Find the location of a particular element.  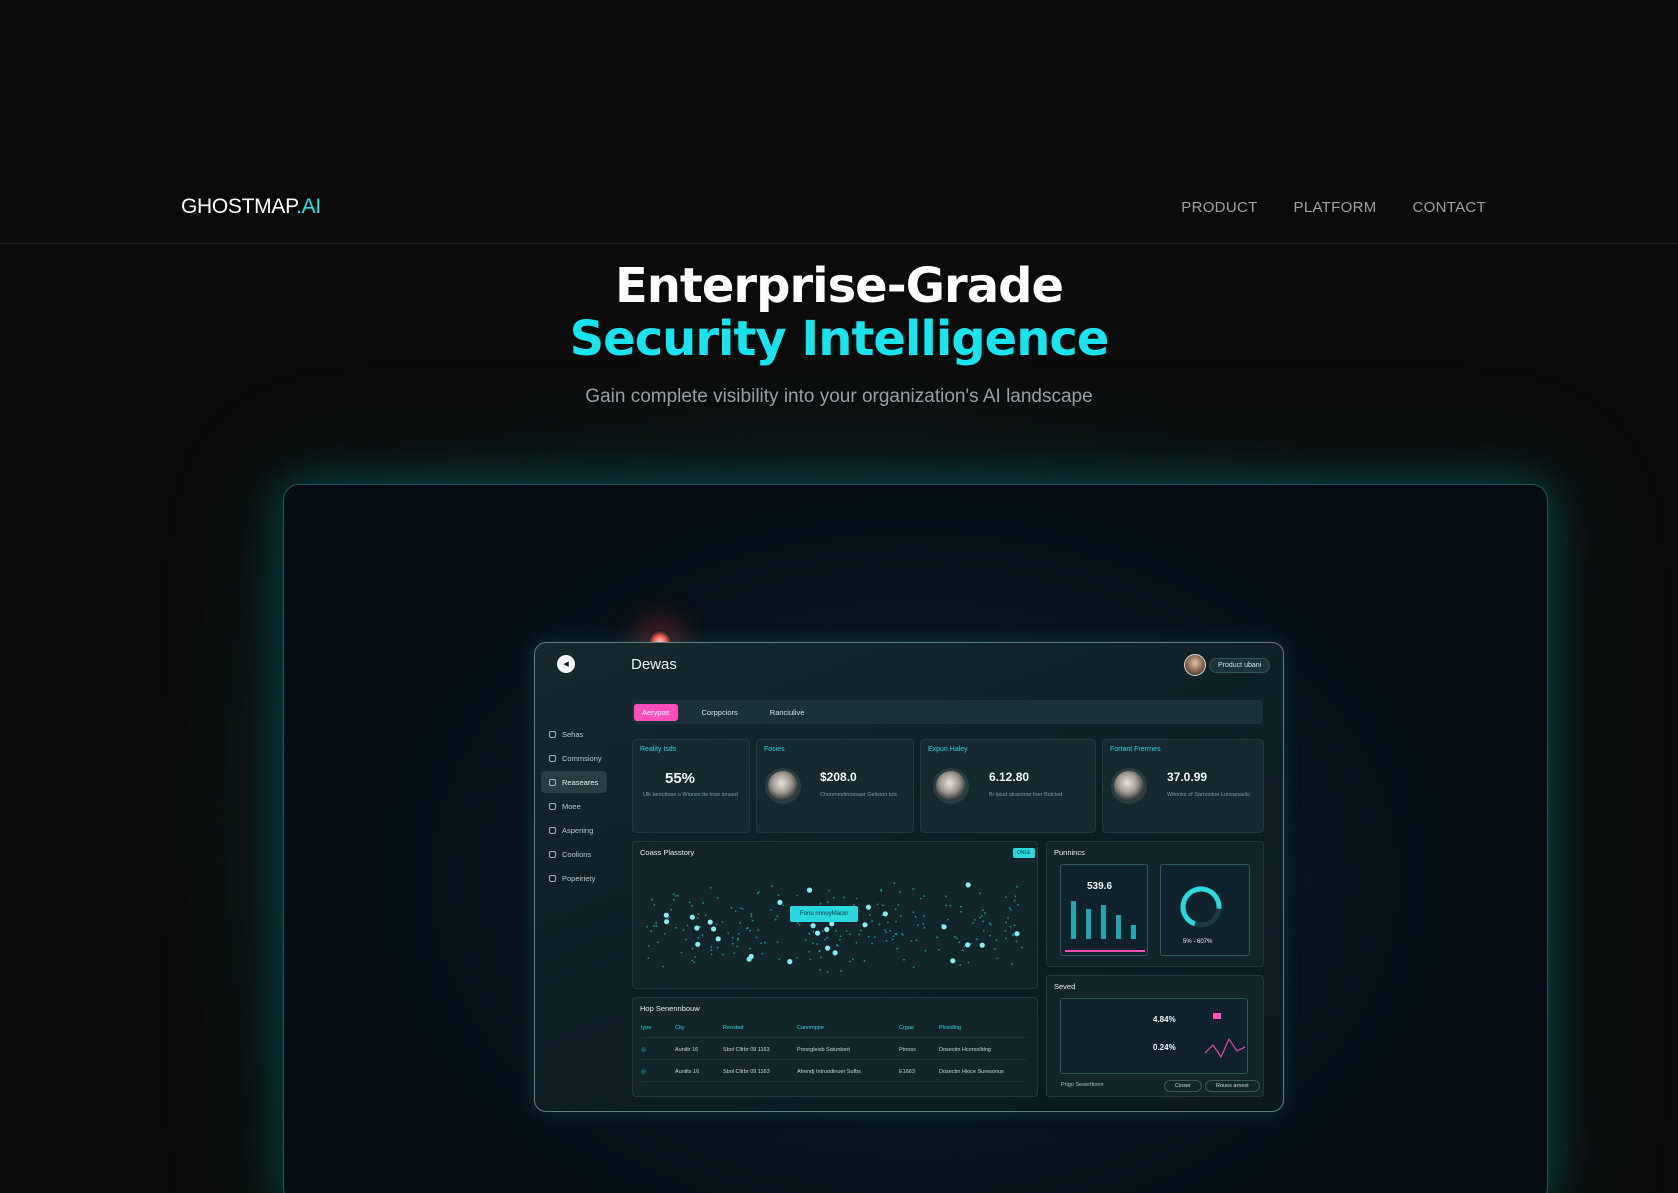

bar-widget: 539.6 is located at coordinates (1104, 910).